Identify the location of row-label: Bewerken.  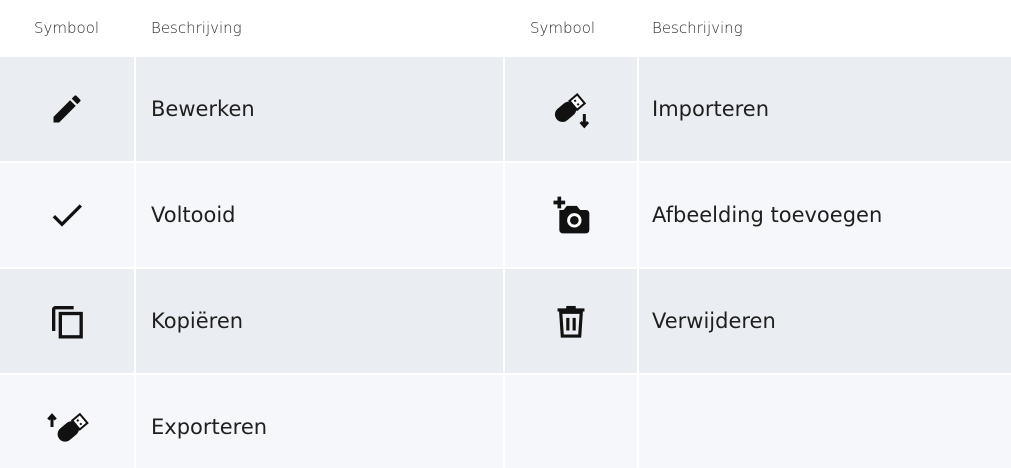
(319, 109).